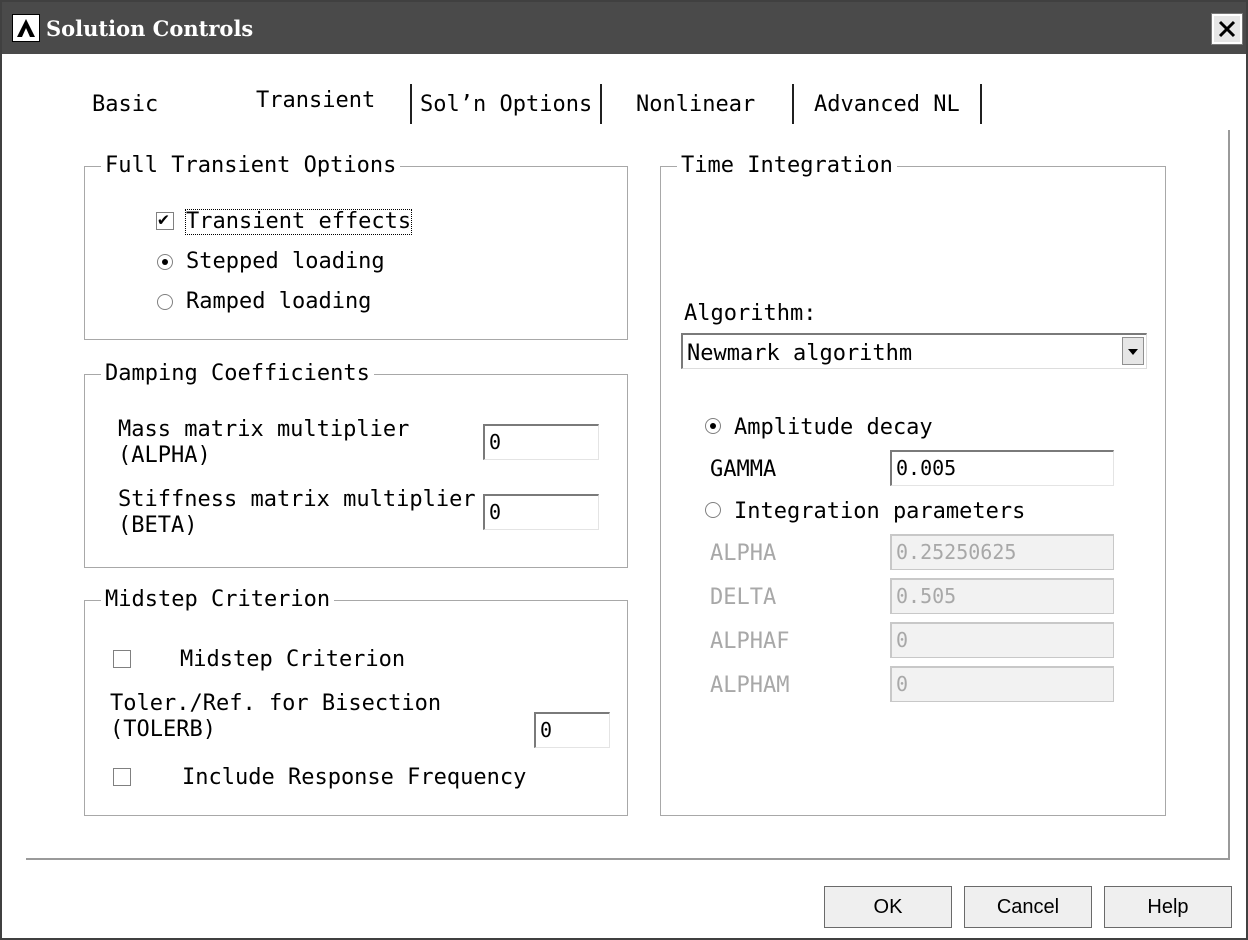 The image size is (1248, 940). What do you see at coordinates (1002, 552) in the screenshot?
I see `alpha-input: 0.25250625` at bounding box center [1002, 552].